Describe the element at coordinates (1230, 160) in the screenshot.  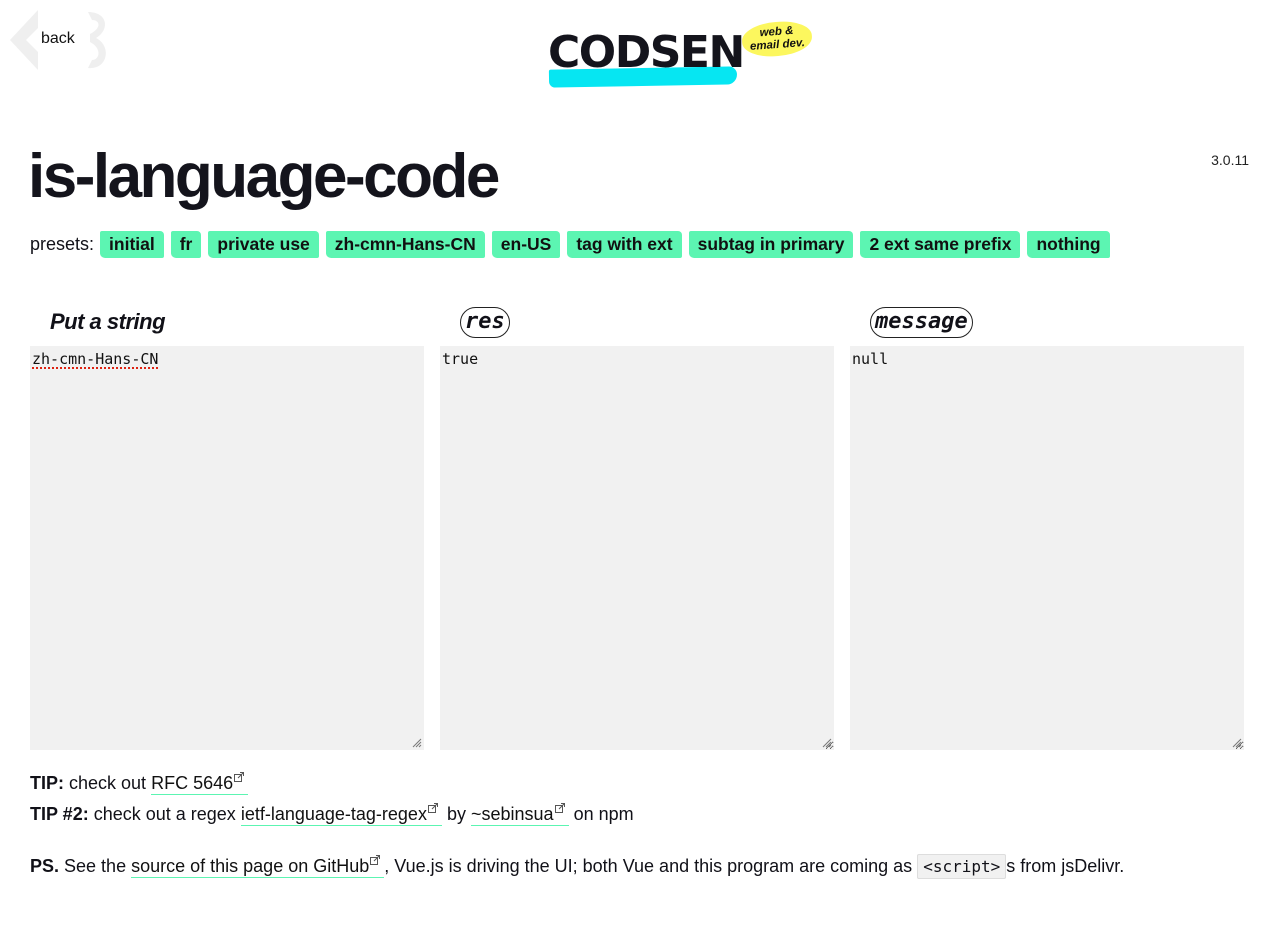
I see `version-label: 3.0.11` at that location.